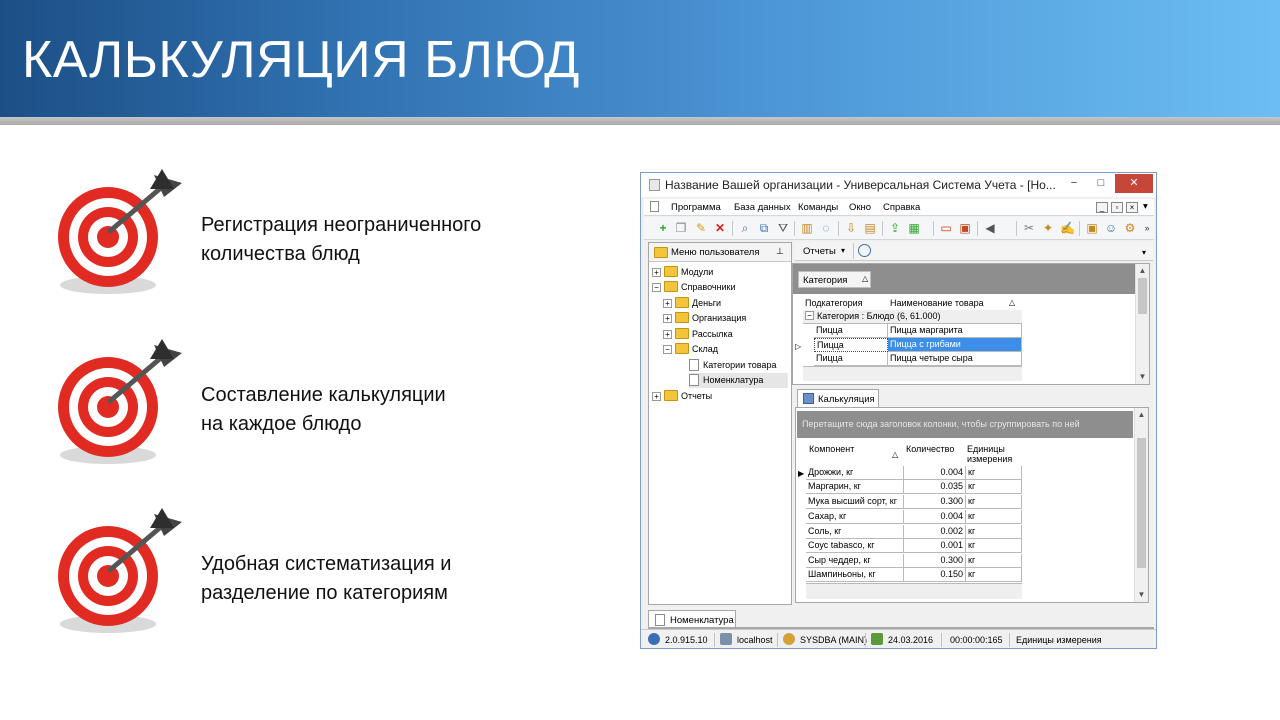 This screenshot has width=1280, height=720. Describe the element at coordinates (745, 228) in the screenshot. I see `search-icon: ⌕` at that location.